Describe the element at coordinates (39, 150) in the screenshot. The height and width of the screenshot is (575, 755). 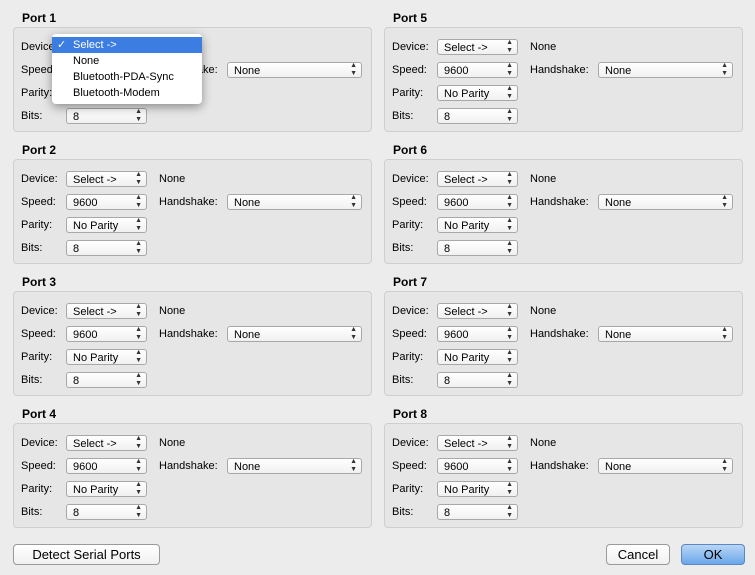
I see `port-title: Port 2` at that location.